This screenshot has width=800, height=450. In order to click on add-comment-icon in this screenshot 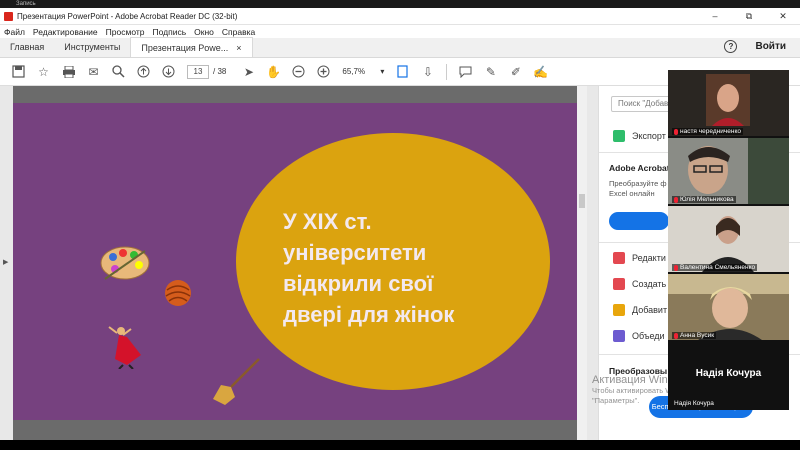, I will do `click(619, 310)`.